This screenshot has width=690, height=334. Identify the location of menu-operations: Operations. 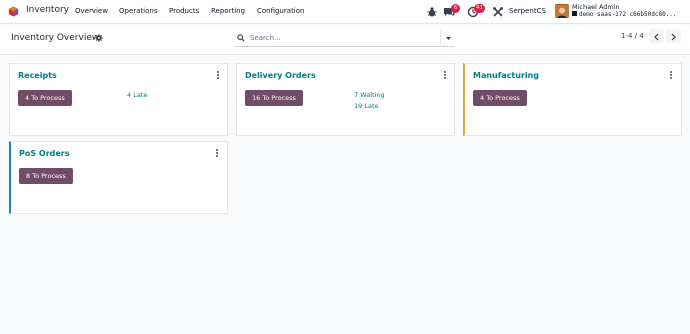
(138, 11).